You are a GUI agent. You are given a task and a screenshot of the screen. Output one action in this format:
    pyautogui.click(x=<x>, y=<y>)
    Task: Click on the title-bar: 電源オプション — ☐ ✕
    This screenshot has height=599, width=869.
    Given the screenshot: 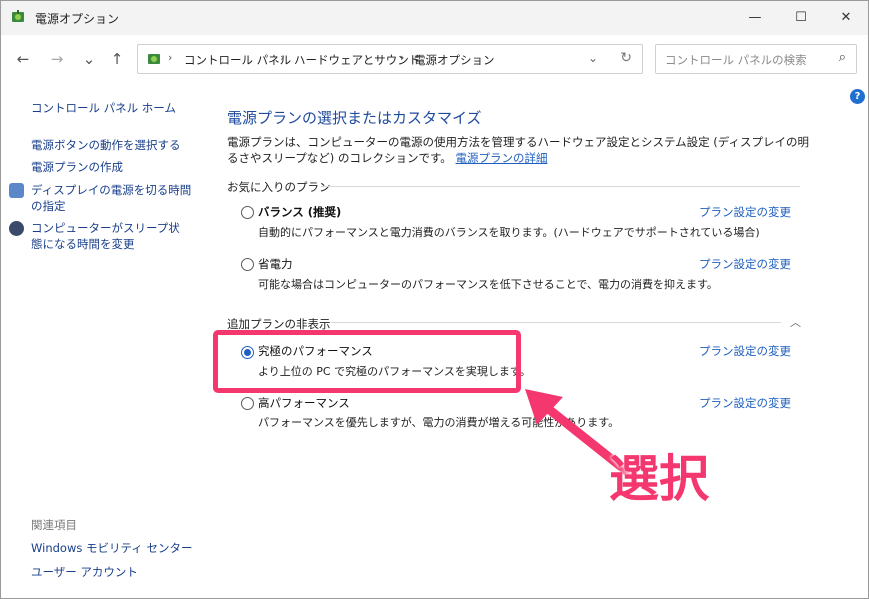 What is the action you would take?
    pyautogui.click(x=434, y=18)
    